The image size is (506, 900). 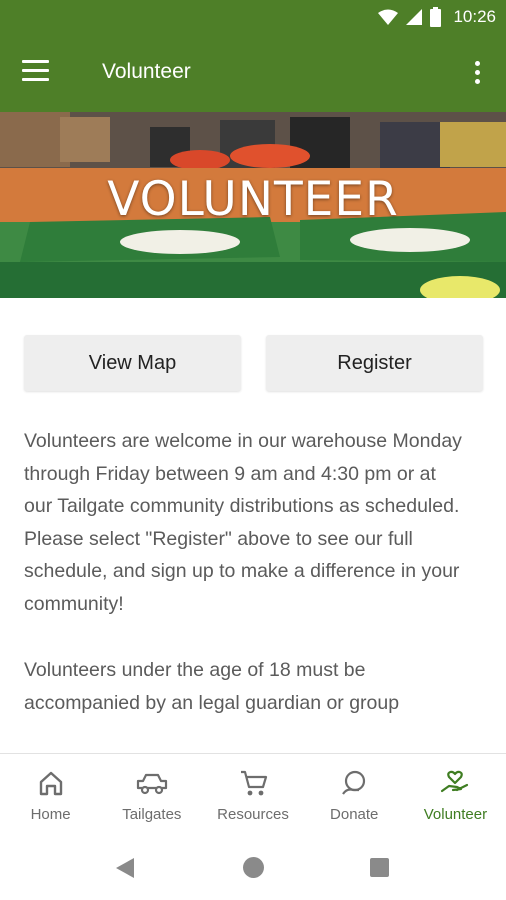 I want to click on nav-resources: Resources, so click(x=252, y=795).